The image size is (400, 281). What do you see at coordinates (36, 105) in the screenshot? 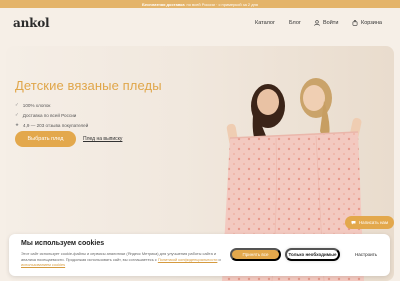
I see `feature-text: 100% хлопок` at bounding box center [36, 105].